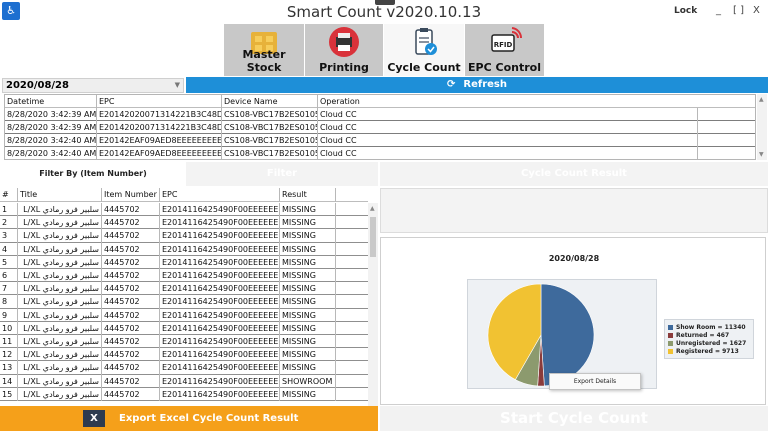 This screenshot has width=768, height=431. What do you see at coordinates (9, 236) in the screenshot?
I see `table-cell: 3` at bounding box center [9, 236].